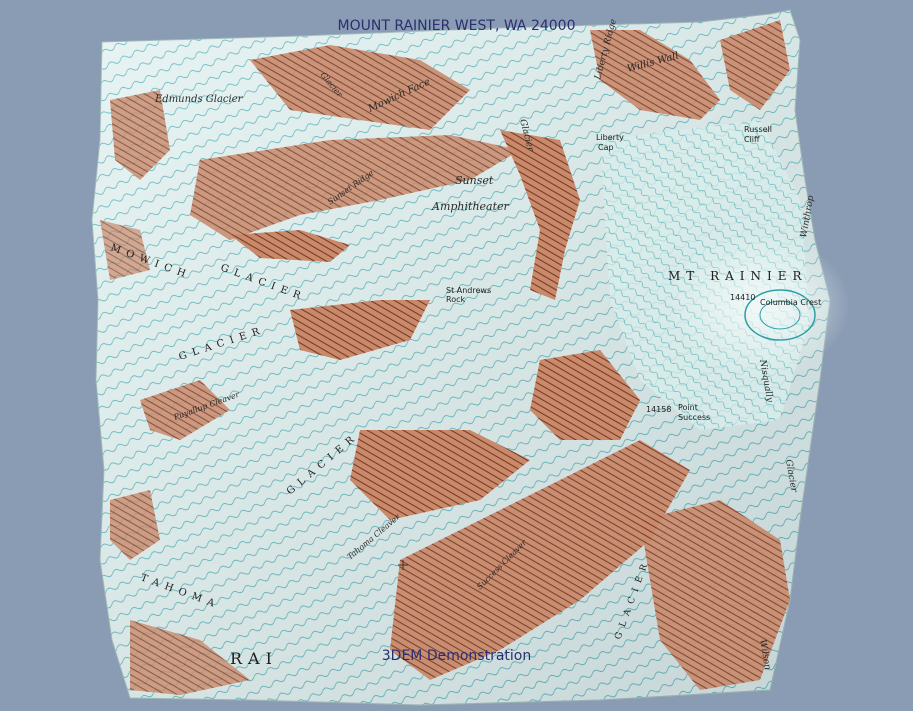 This screenshot has width=913, height=711. What do you see at coordinates (658, 409) in the screenshot?
I see `label-point-success-elev: 14158` at bounding box center [658, 409].